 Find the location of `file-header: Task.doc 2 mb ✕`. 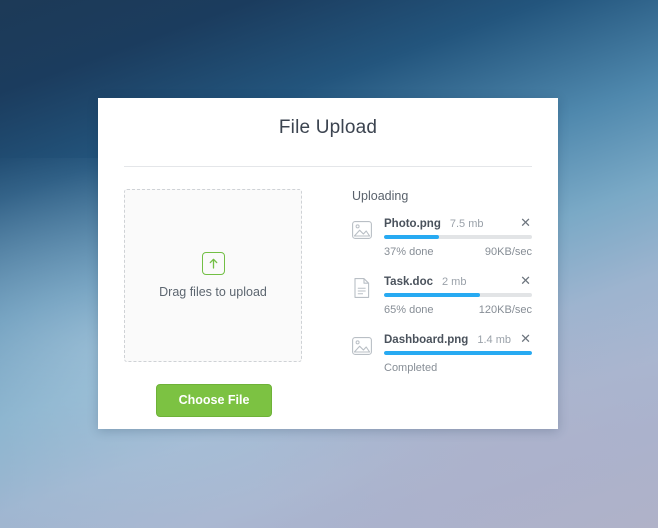

file-header: Task.doc 2 mb ✕ is located at coordinates (458, 281).